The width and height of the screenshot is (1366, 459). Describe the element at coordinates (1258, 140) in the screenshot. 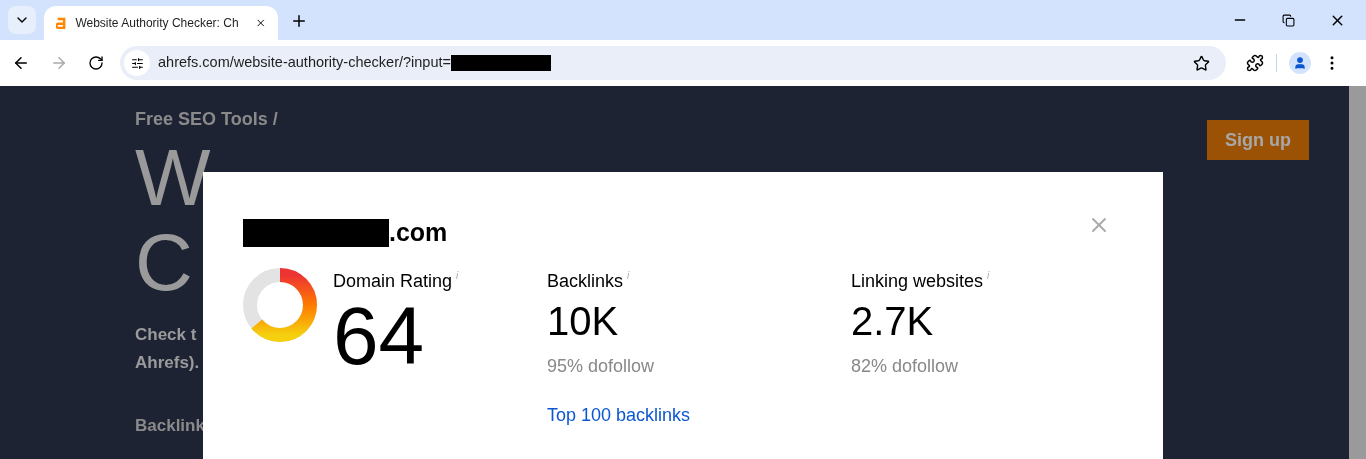

I see `sign-up-button: Sign up` at that location.